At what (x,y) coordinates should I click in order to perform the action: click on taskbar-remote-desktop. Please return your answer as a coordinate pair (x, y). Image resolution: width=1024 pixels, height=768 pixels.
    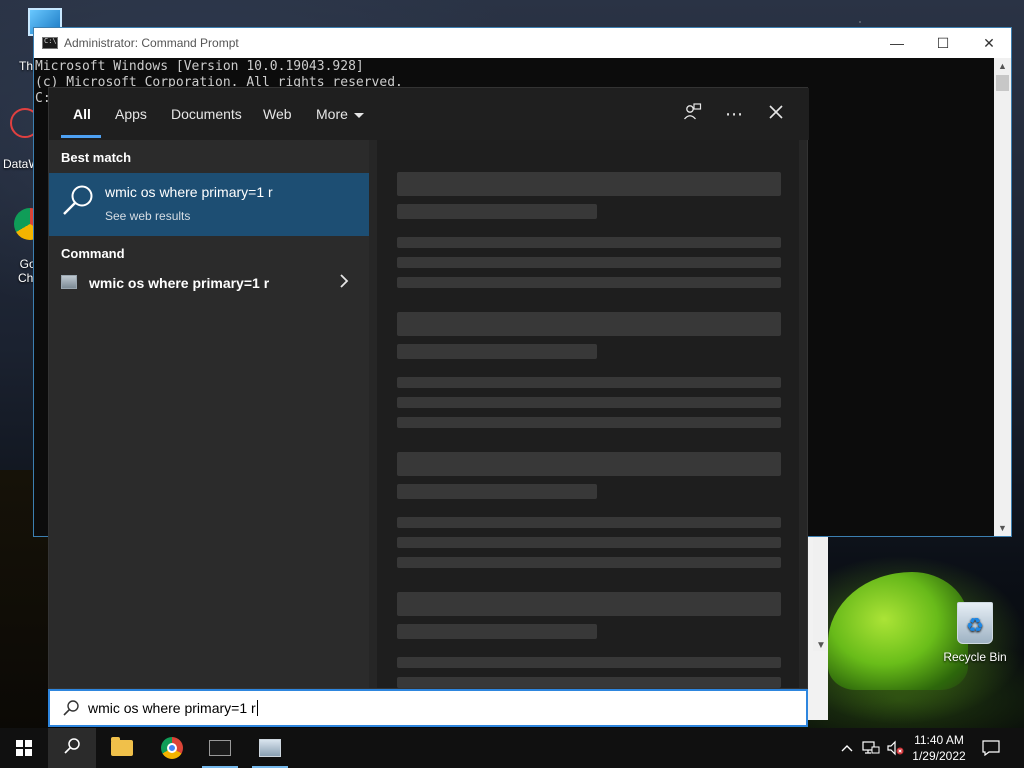
    Looking at the image, I should click on (270, 748).